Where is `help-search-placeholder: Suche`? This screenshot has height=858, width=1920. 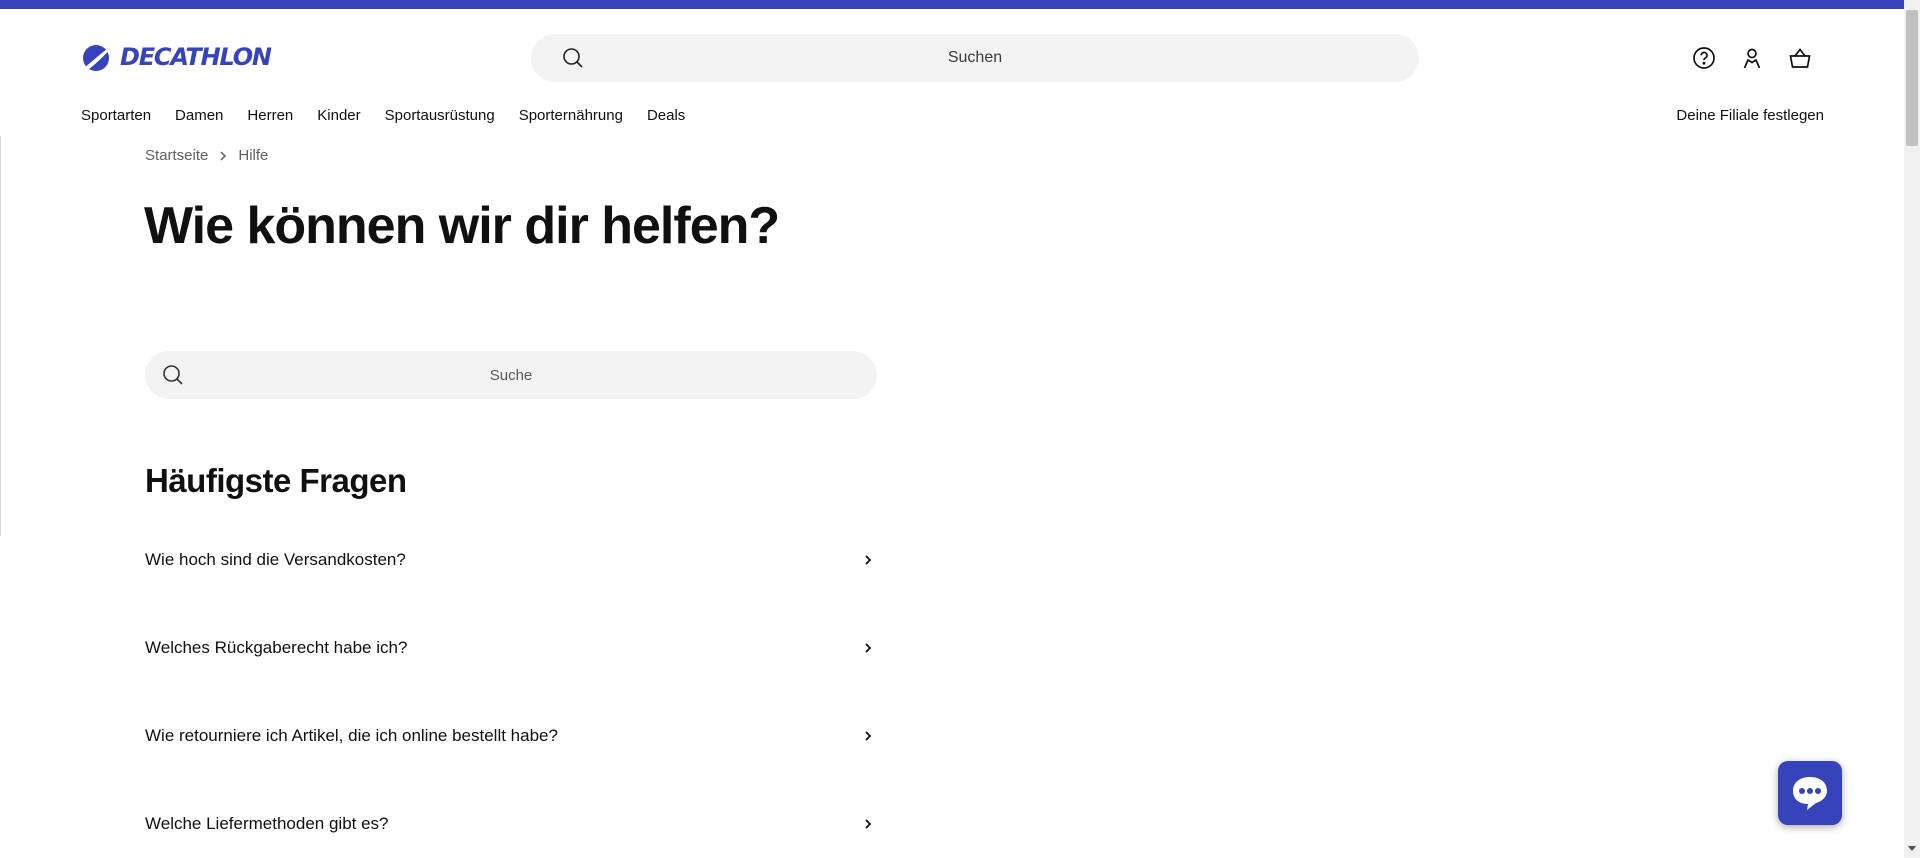 help-search-placeholder: Suche is located at coordinates (511, 375).